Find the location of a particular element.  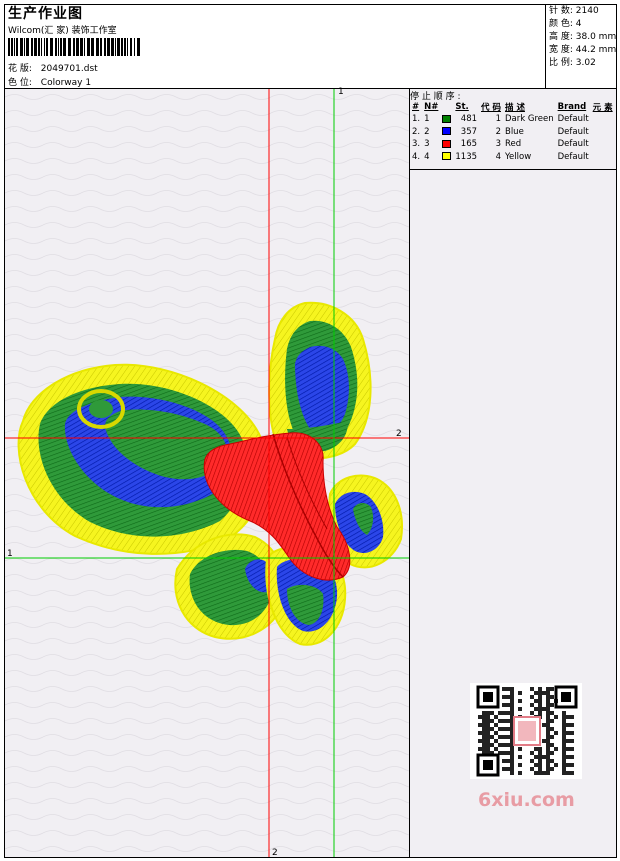

row-description: Dark Green is located at coordinates (529, 119).